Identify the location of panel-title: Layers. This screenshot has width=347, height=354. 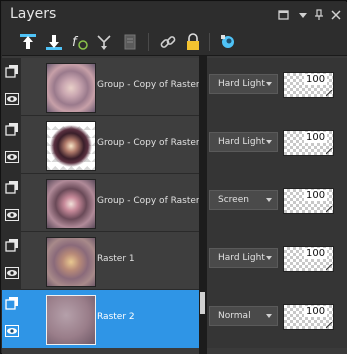
(33, 14).